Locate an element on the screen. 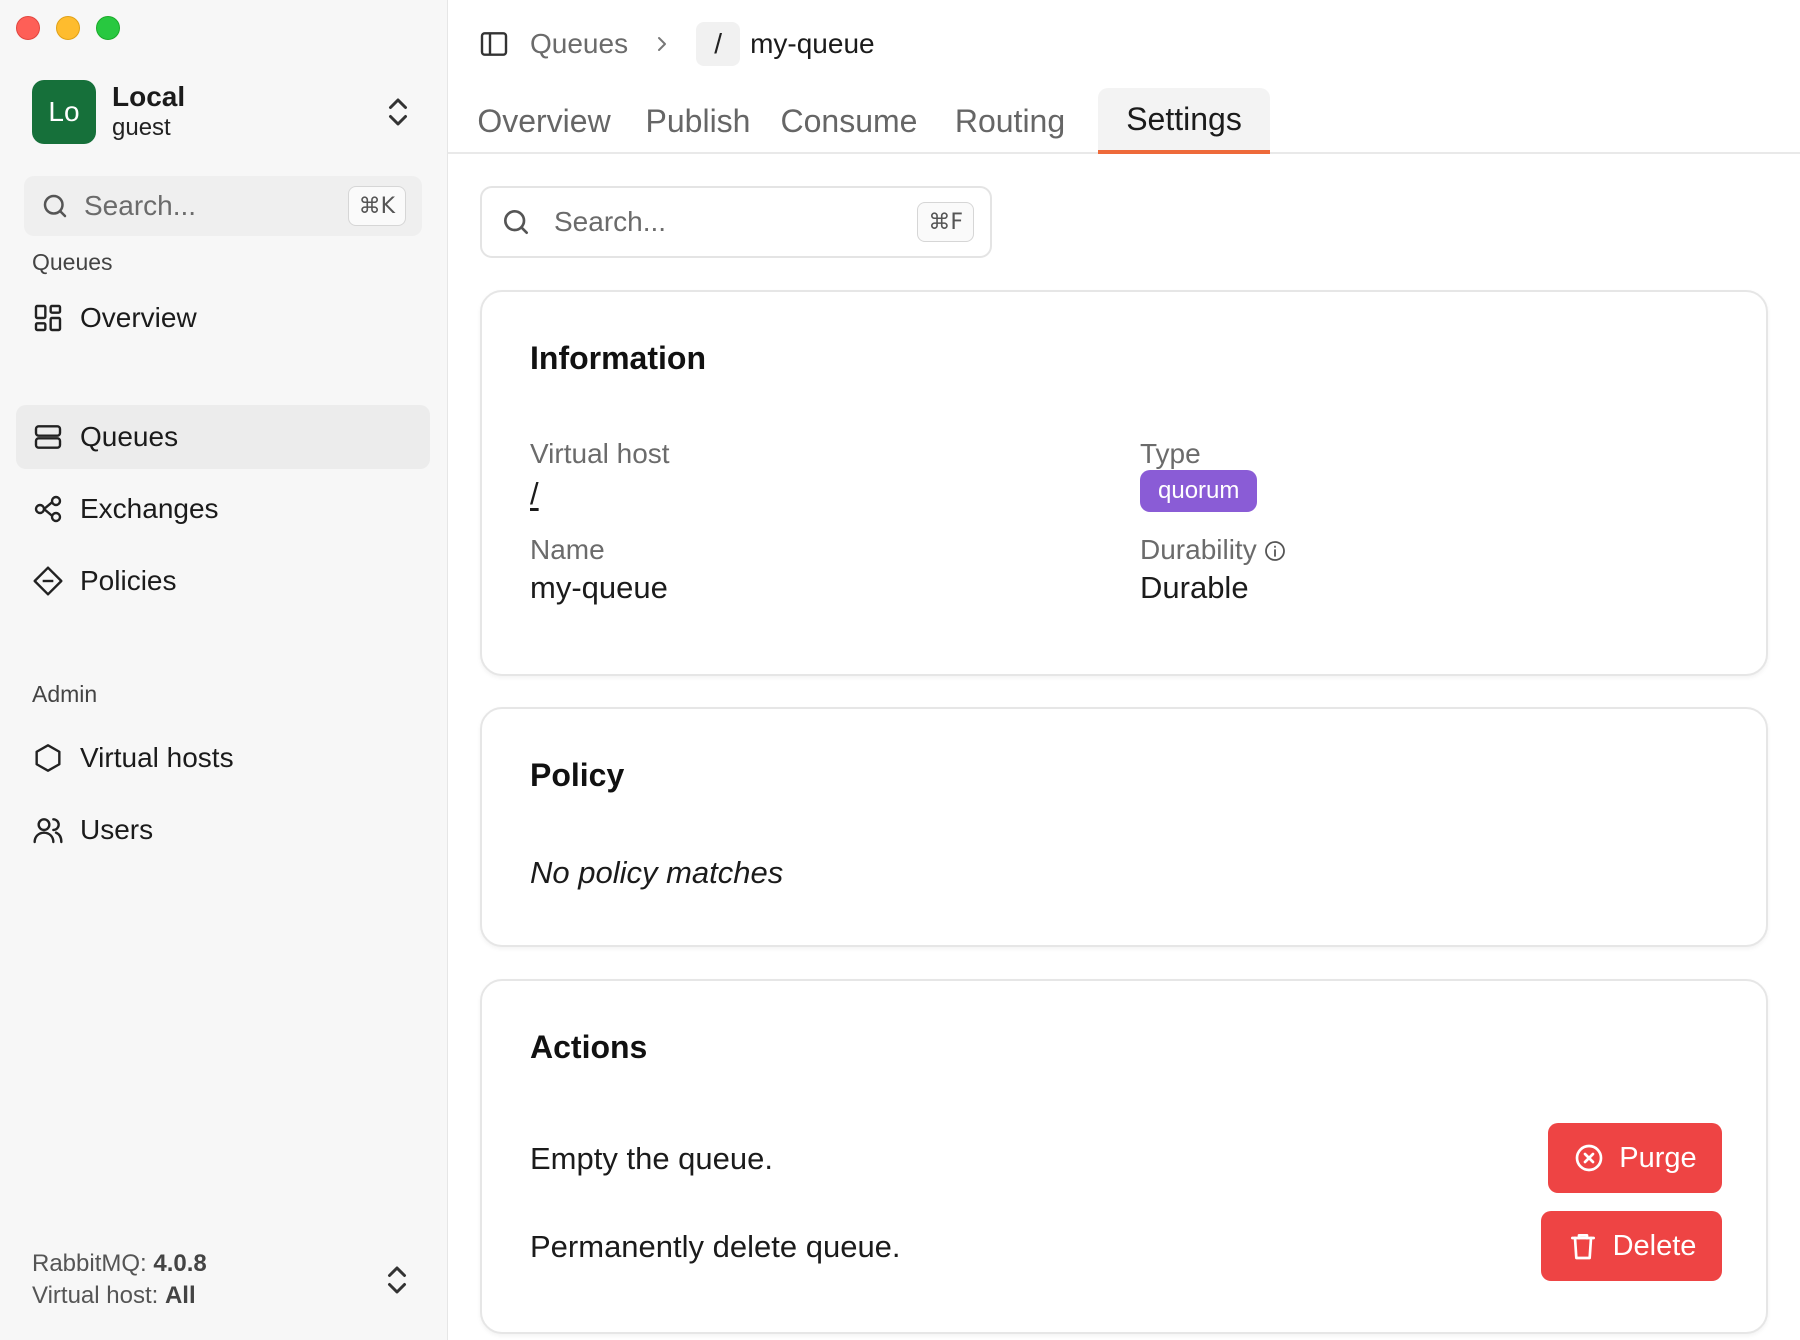 The height and width of the screenshot is (1340, 1800). window-controls is located at coordinates (68, 28).